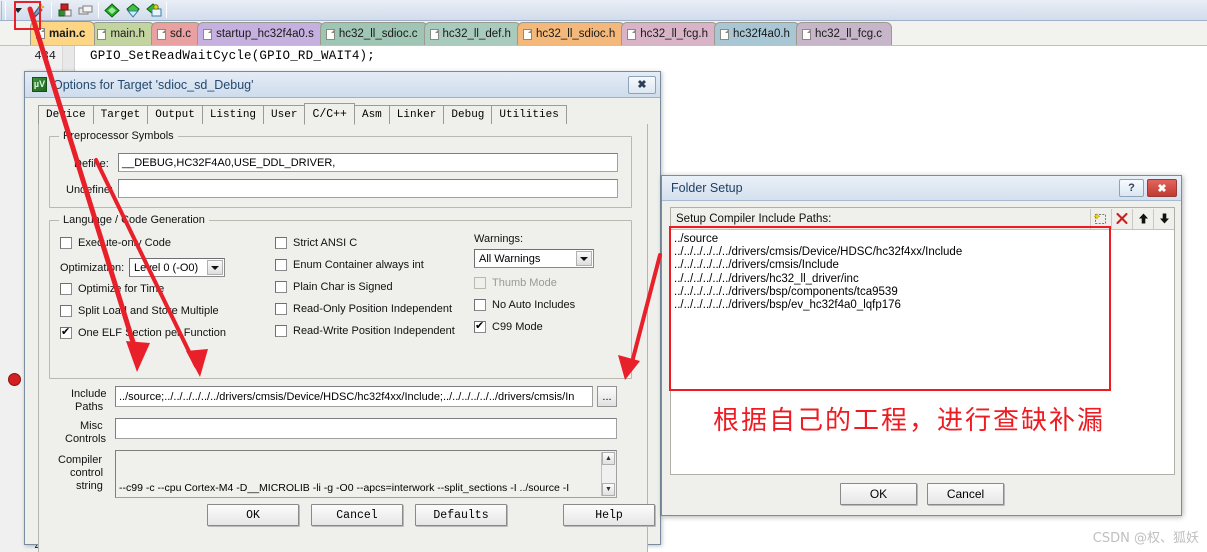 This screenshot has width=1207, height=552. Describe the element at coordinates (14, 379) in the screenshot. I see `breakpoint-marker` at that location.